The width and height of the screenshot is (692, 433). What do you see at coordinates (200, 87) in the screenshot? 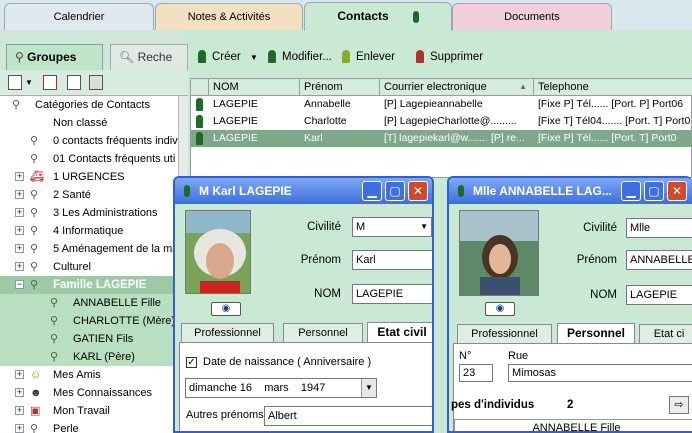
I see `table-header-blank` at bounding box center [200, 87].